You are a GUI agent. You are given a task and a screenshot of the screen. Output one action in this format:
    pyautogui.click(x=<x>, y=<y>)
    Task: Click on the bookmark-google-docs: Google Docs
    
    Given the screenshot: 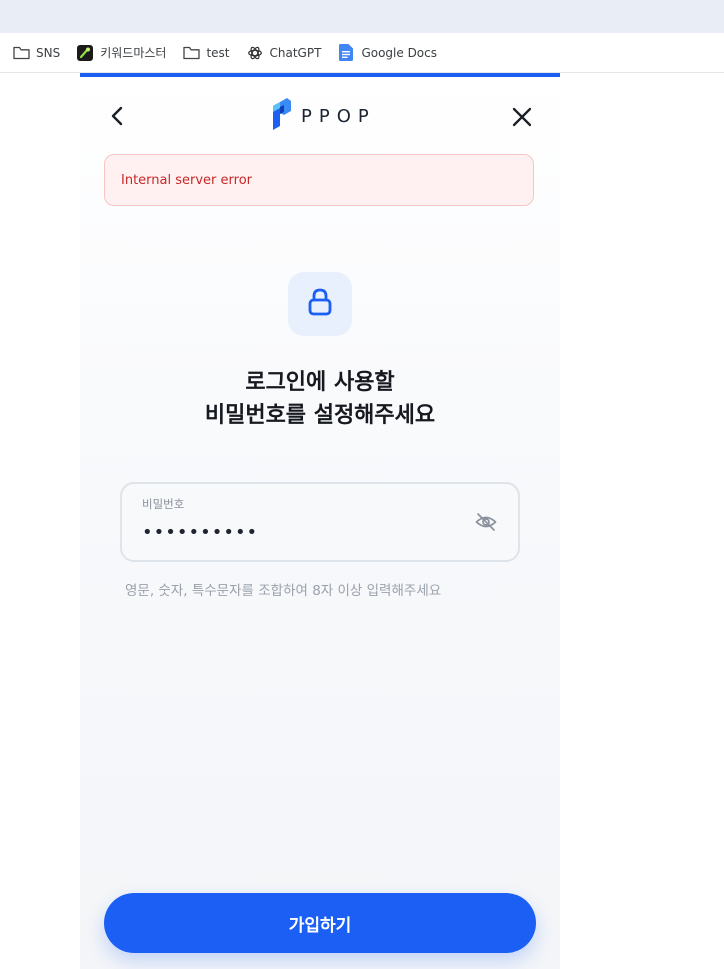 What is the action you would take?
    pyautogui.click(x=387, y=53)
    